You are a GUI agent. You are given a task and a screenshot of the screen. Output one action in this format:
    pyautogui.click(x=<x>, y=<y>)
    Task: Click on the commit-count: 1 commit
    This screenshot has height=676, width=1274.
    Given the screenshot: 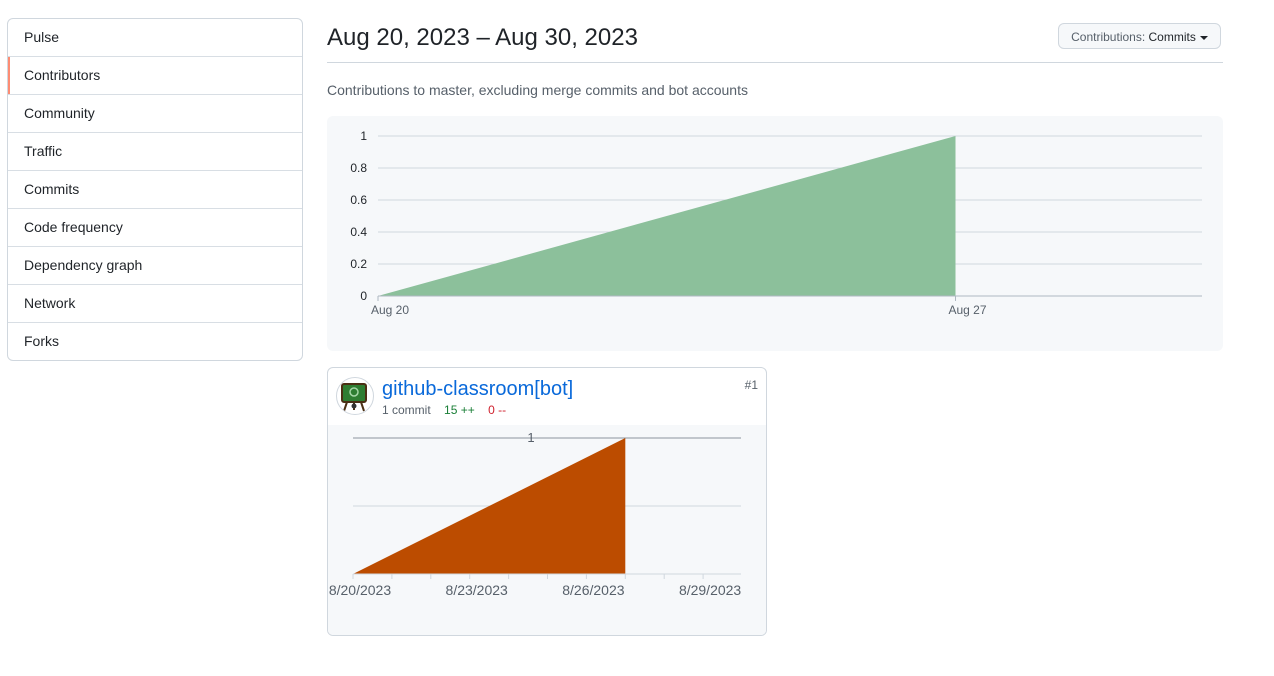 What is the action you would take?
    pyautogui.click(x=406, y=410)
    